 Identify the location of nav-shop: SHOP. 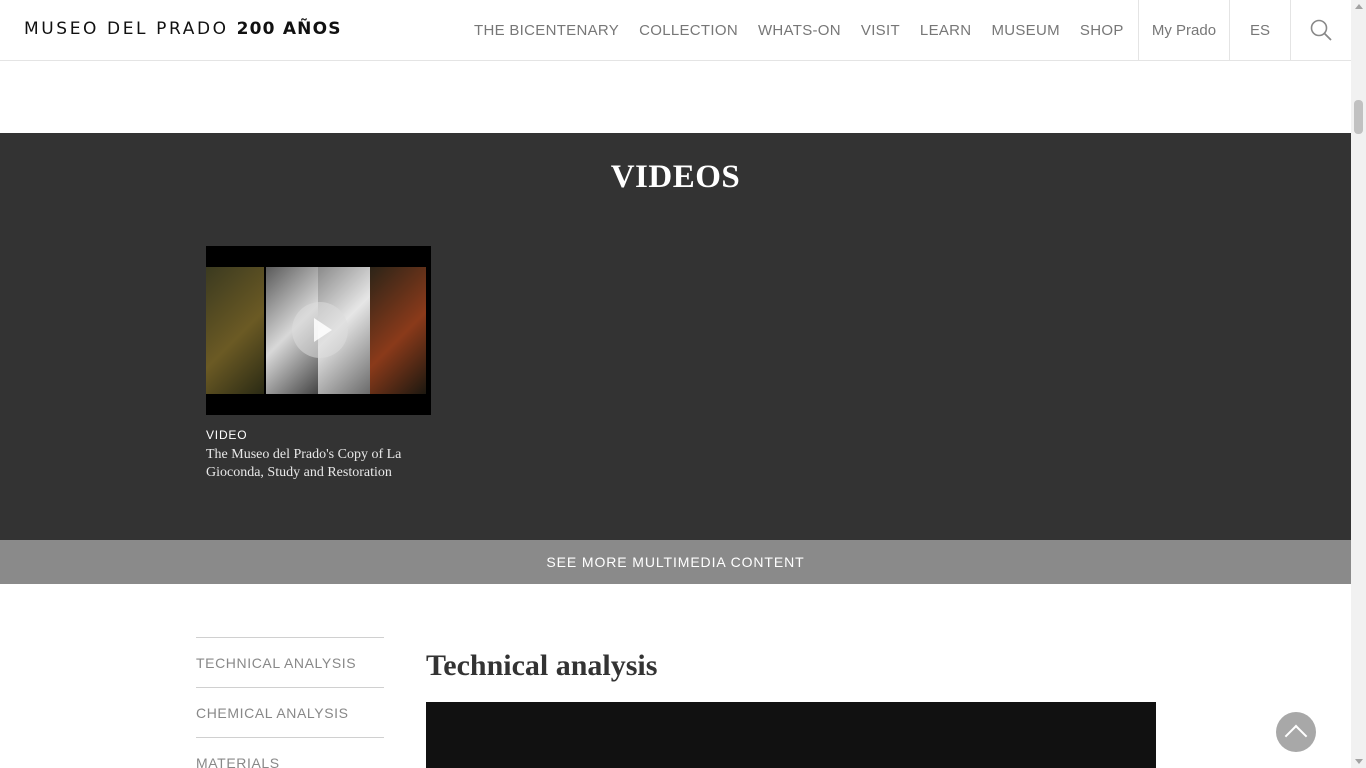
(1102, 30).